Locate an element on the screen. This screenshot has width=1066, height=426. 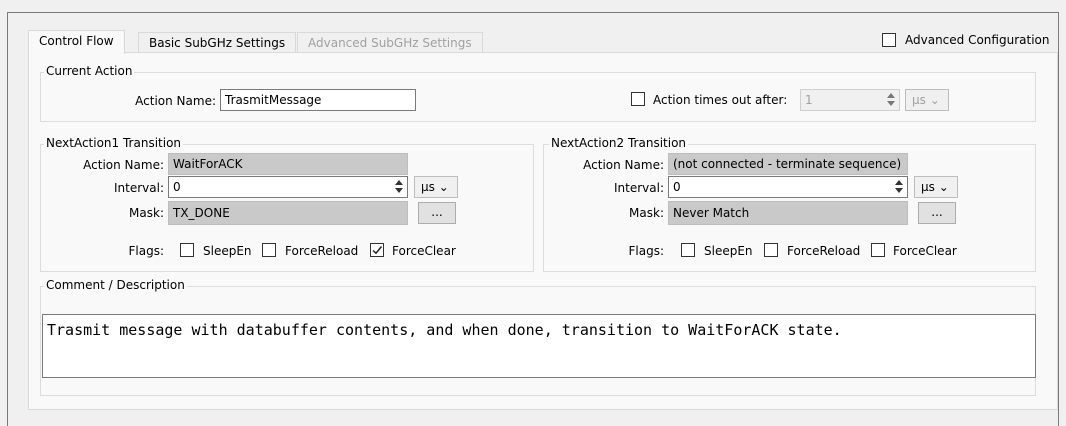
next-action-1-flags-label: Flags: is located at coordinates (146, 251).